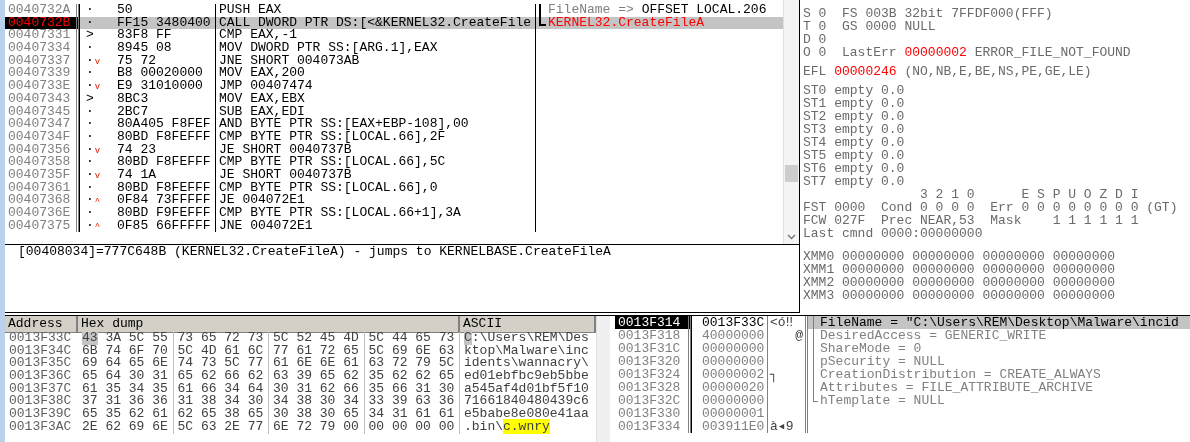  Describe the element at coordinates (40, 414) in the screenshot. I see `address-cell-text: 0013F39C` at that location.